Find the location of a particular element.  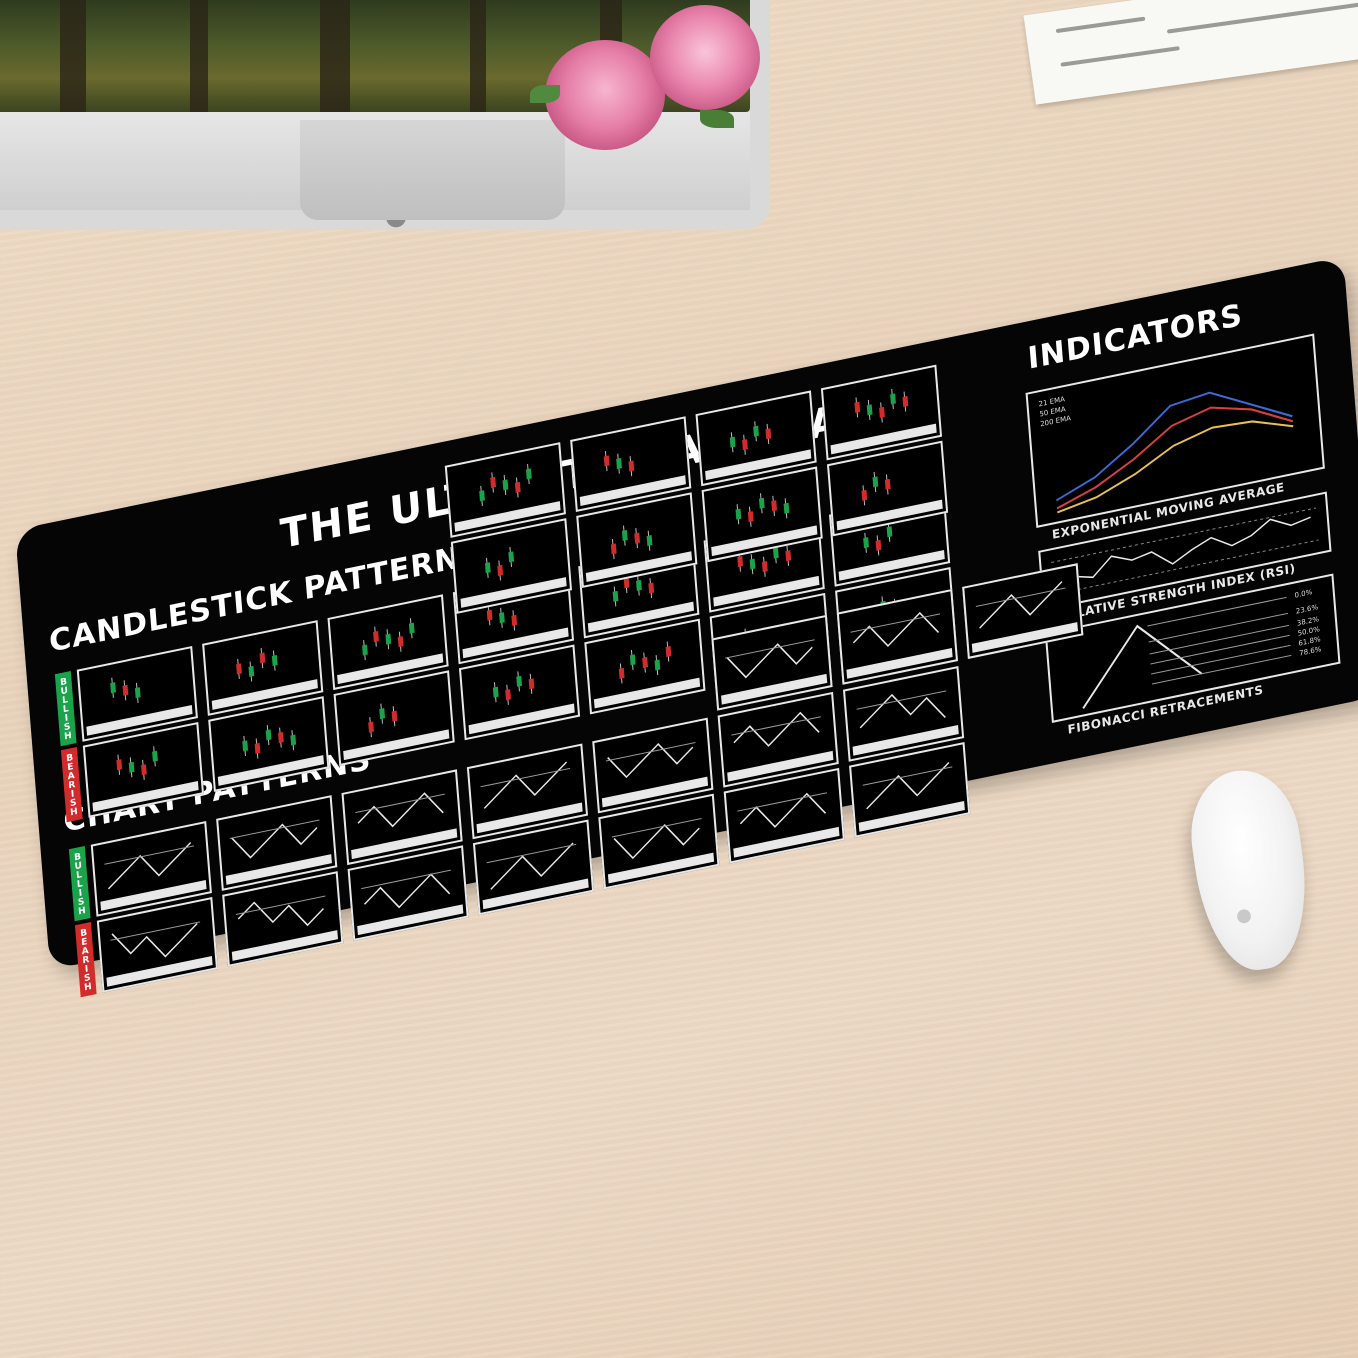

fib-price-line is located at coordinates (1142, 666).